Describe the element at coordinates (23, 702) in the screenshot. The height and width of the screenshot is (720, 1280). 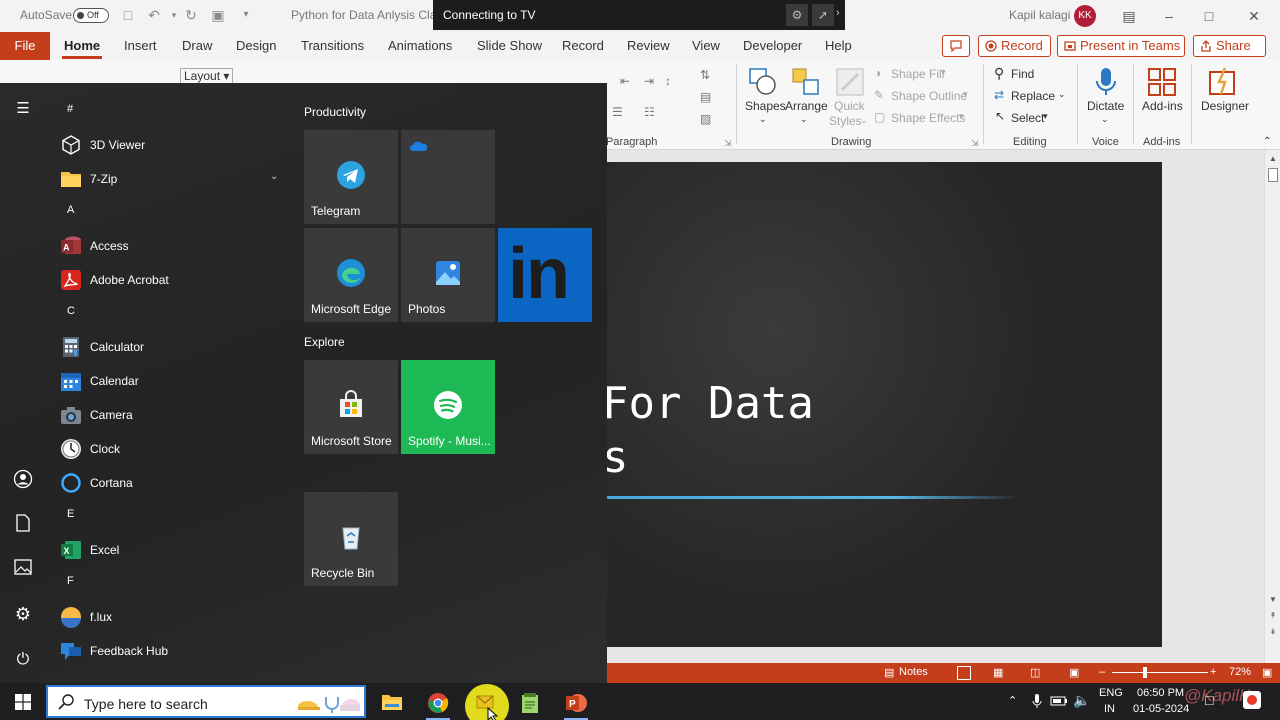
I see `windows-start-icon` at that location.